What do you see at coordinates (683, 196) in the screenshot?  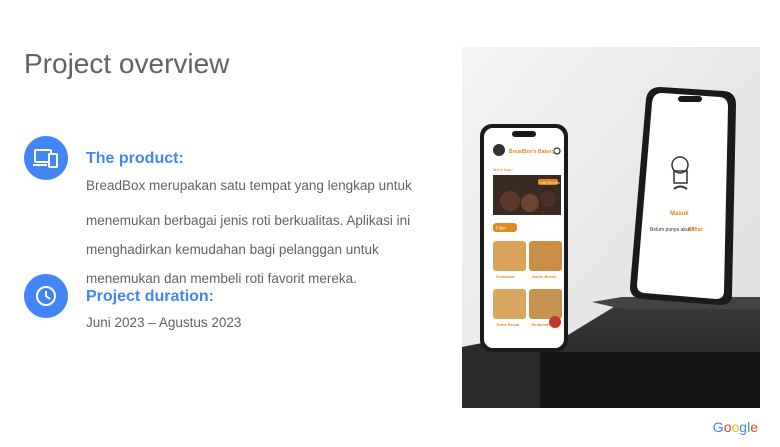 I see `right-phone` at bounding box center [683, 196].